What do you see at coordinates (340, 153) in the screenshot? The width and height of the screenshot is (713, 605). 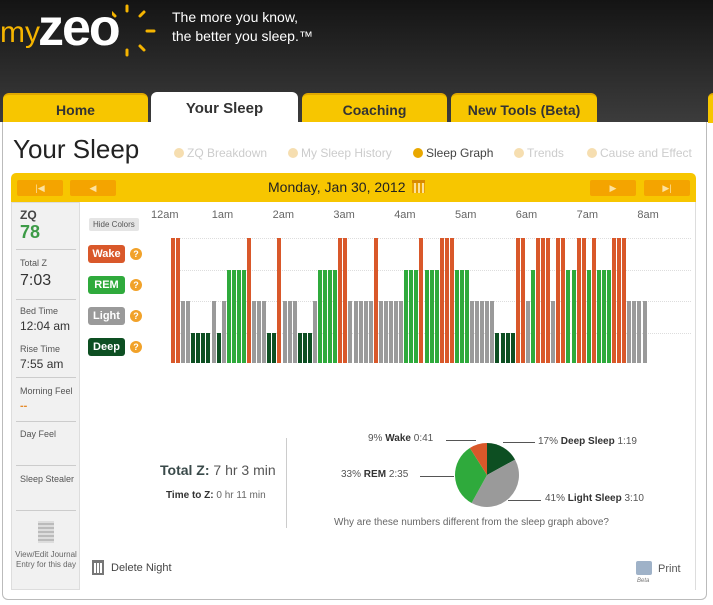 I see `subnav-sleep-history: My Sleep History` at bounding box center [340, 153].